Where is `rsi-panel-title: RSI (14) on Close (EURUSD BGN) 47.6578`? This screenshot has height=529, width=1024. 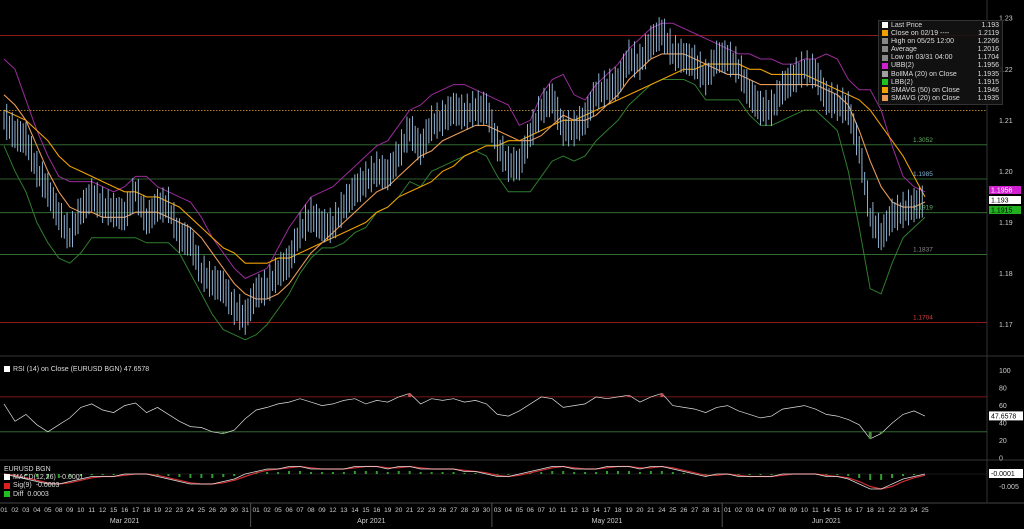
rsi-panel-title: RSI (14) on Close (EURUSD BGN) 47.6578 is located at coordinates (76, 369).